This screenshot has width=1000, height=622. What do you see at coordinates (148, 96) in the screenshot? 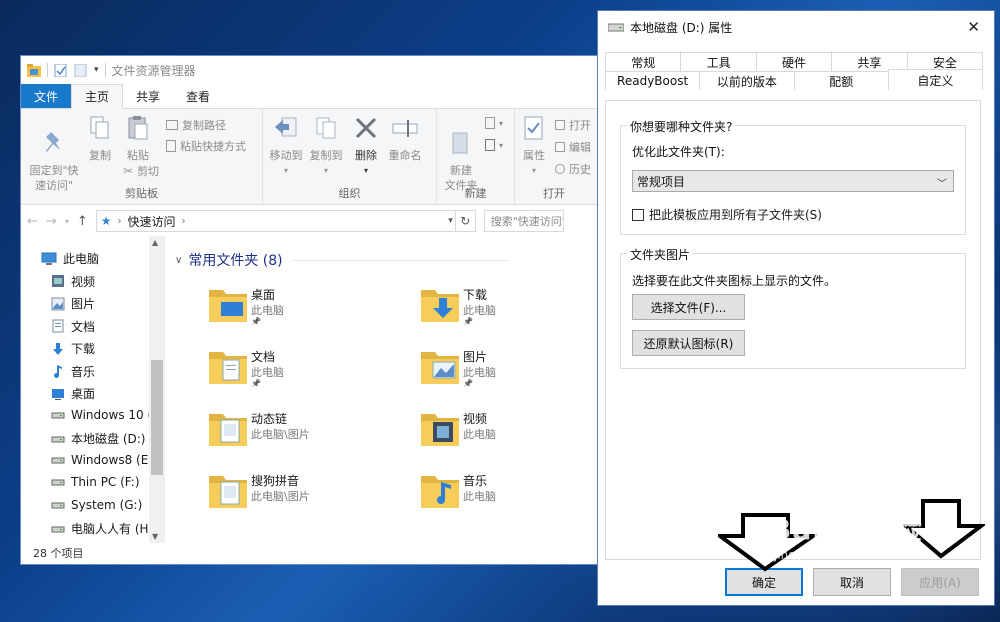
I see `tab-share: 共享` at bounding box center [148, 96].